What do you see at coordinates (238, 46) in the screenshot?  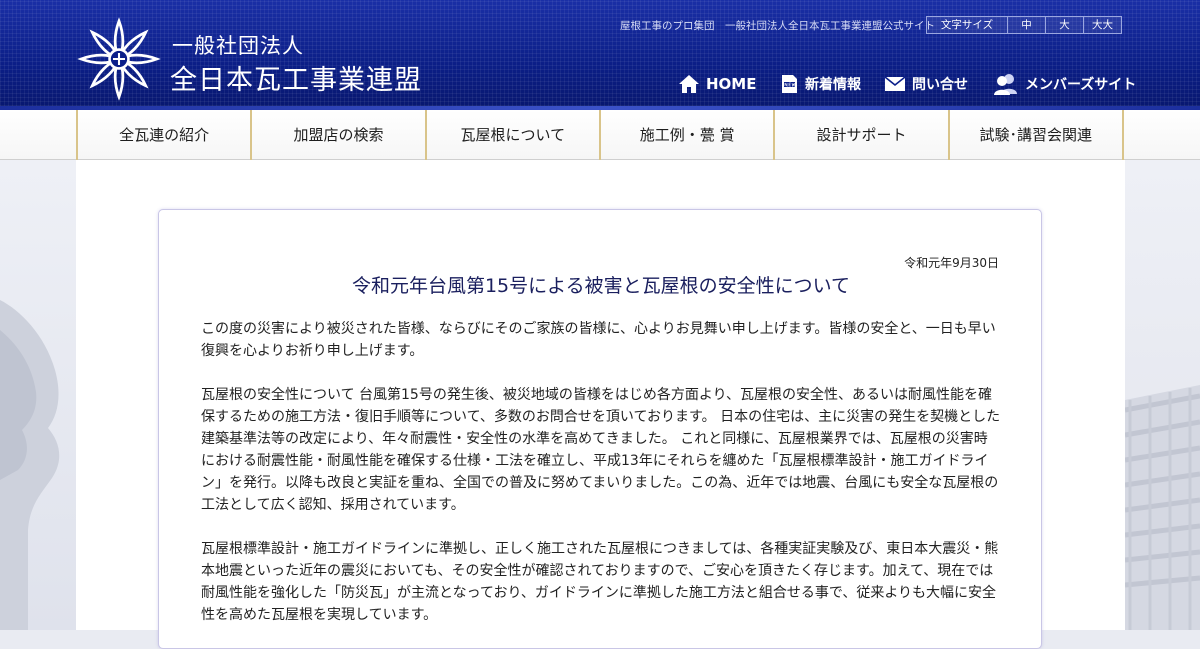 I see `org-name-line1: 一般社団法人` at bounding box center [238, 46].